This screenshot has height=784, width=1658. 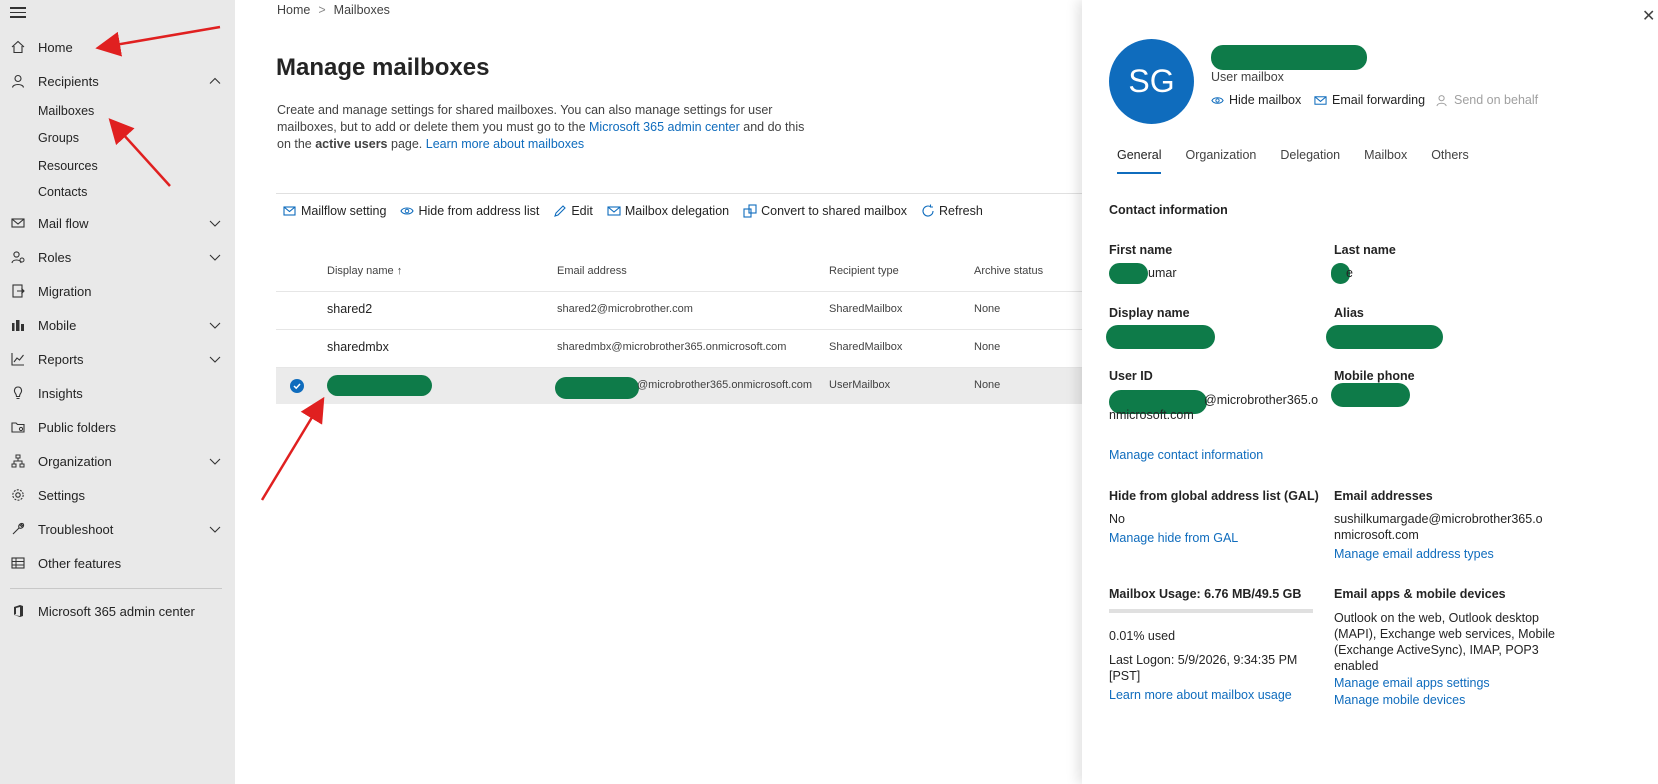 What do you see at coordinates (1349, 273) in the screenshot?
I see `last-name-value: e` at bounding box center [1349, 273].